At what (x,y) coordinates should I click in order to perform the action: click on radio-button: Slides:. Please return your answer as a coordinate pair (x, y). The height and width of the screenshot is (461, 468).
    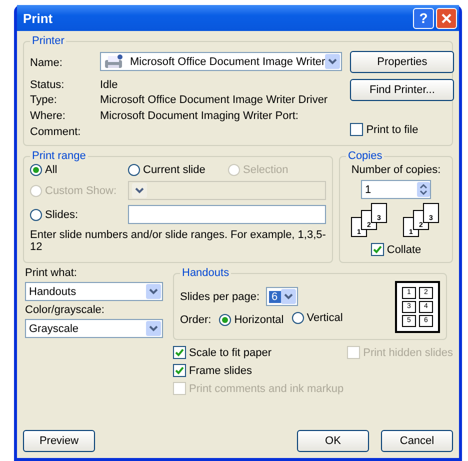
    Looking at the image, I should click on (76, 214).